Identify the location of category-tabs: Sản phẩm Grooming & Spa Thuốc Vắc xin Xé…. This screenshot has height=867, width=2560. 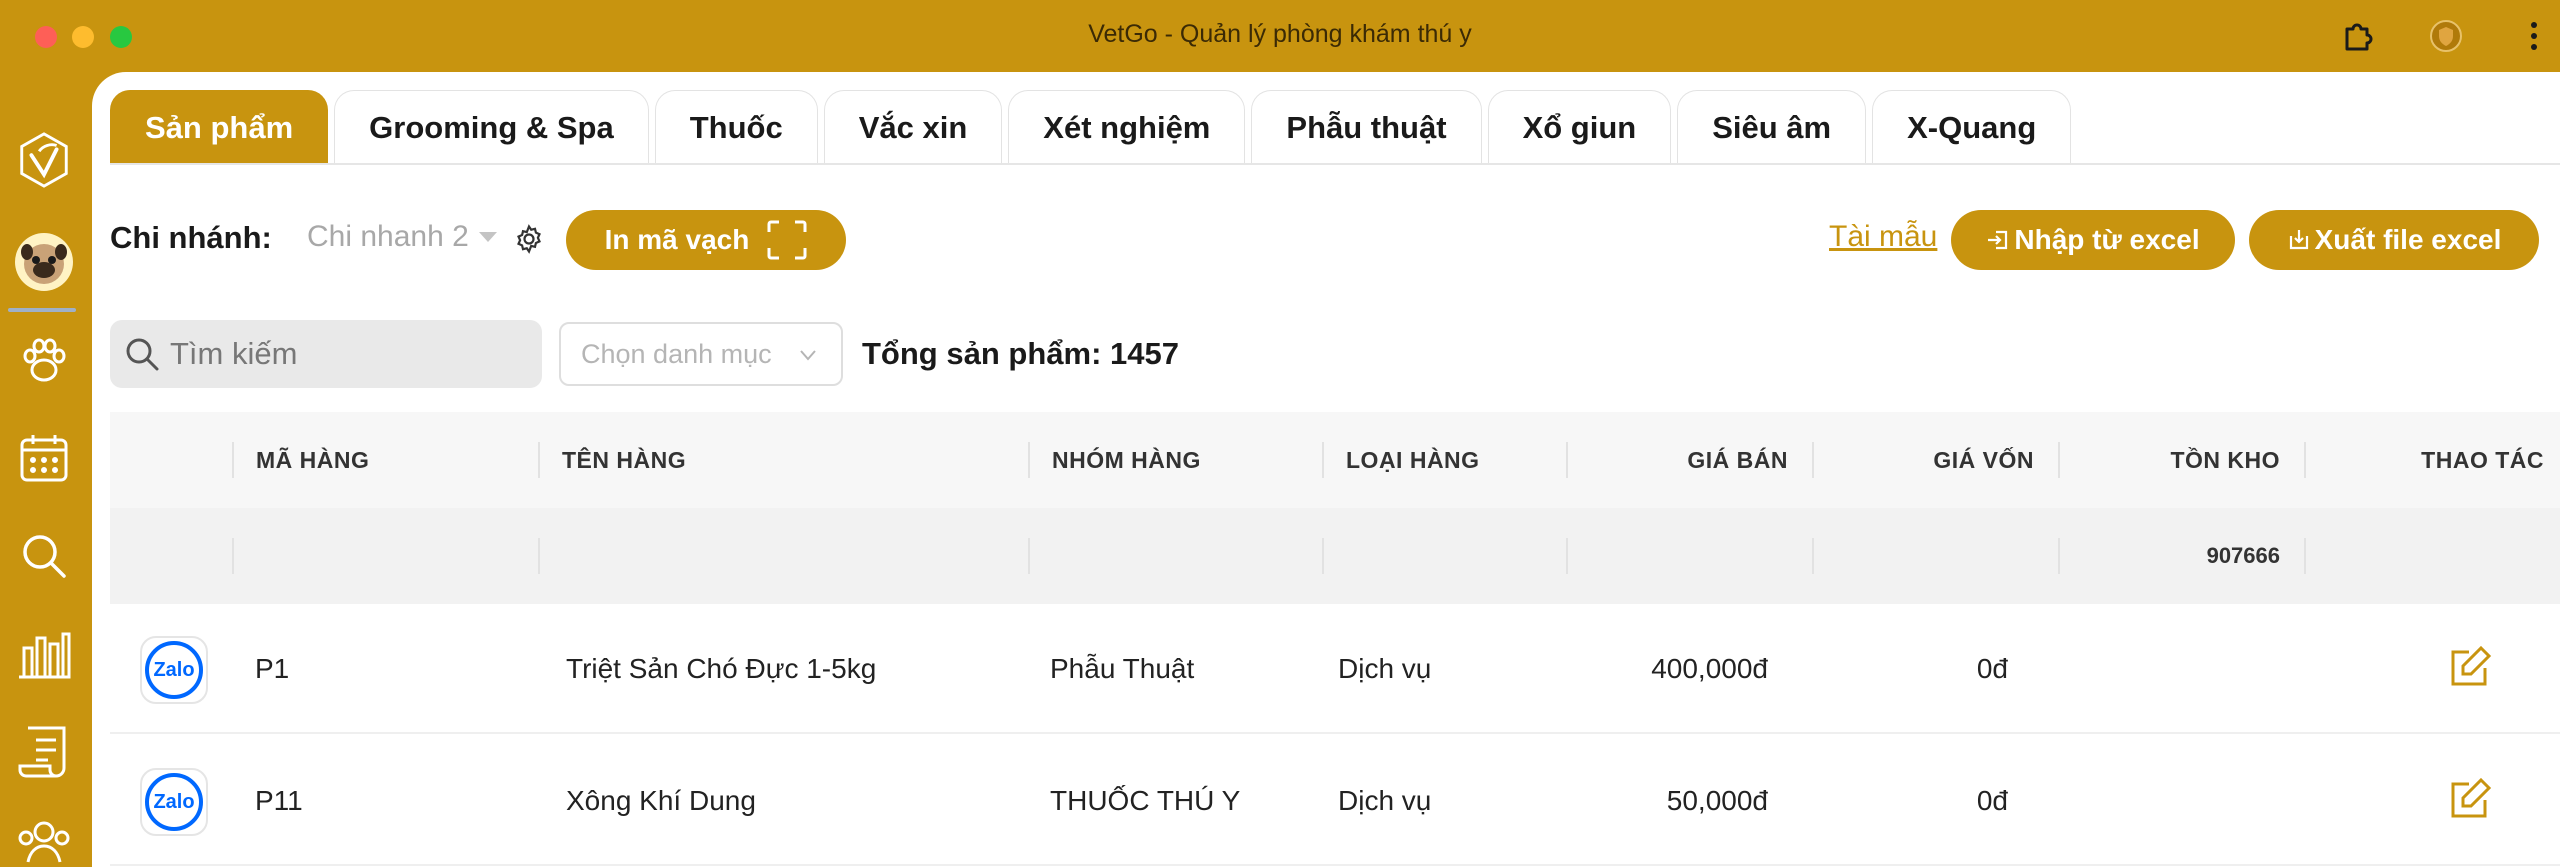
(1093, 127).